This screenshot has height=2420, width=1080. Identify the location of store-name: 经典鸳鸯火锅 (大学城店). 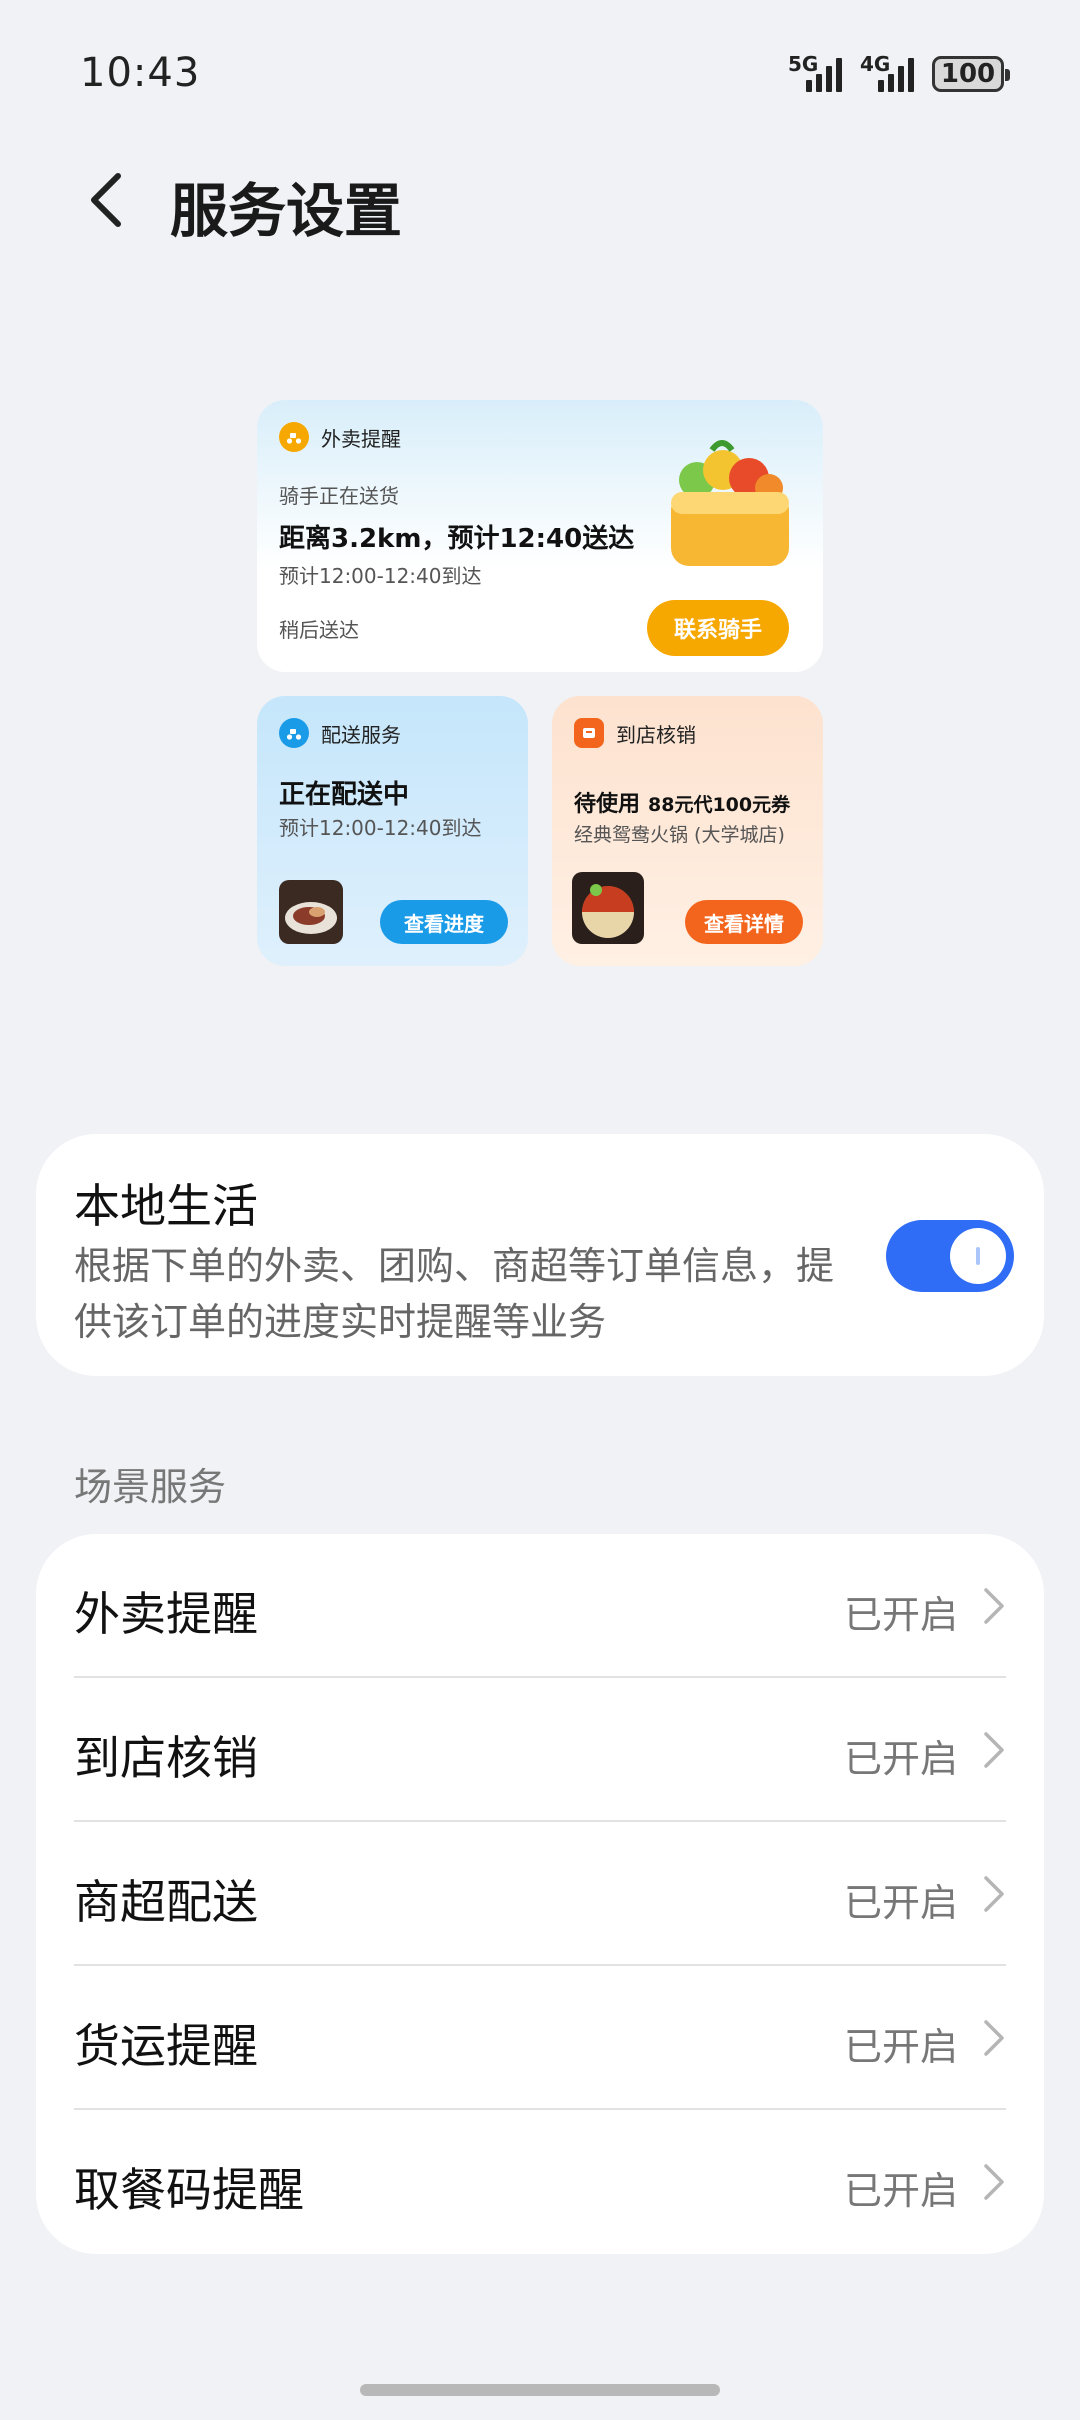
(679, 835).